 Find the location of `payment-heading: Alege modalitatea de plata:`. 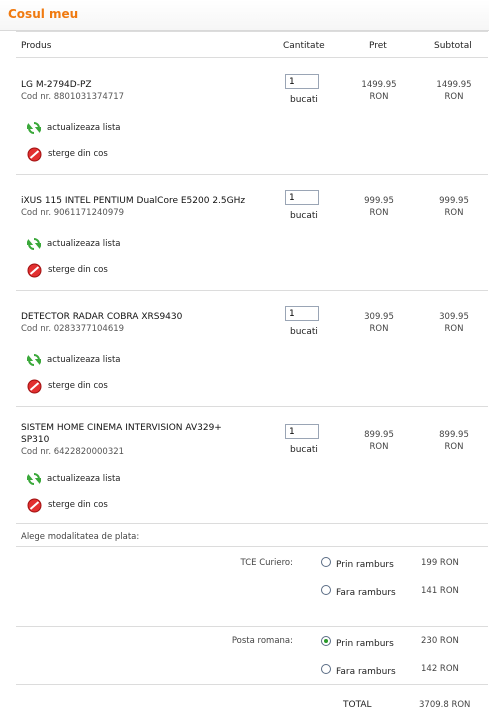

payment-heading: Alege modalitatea de plata: is located at coordinates (80, 537).